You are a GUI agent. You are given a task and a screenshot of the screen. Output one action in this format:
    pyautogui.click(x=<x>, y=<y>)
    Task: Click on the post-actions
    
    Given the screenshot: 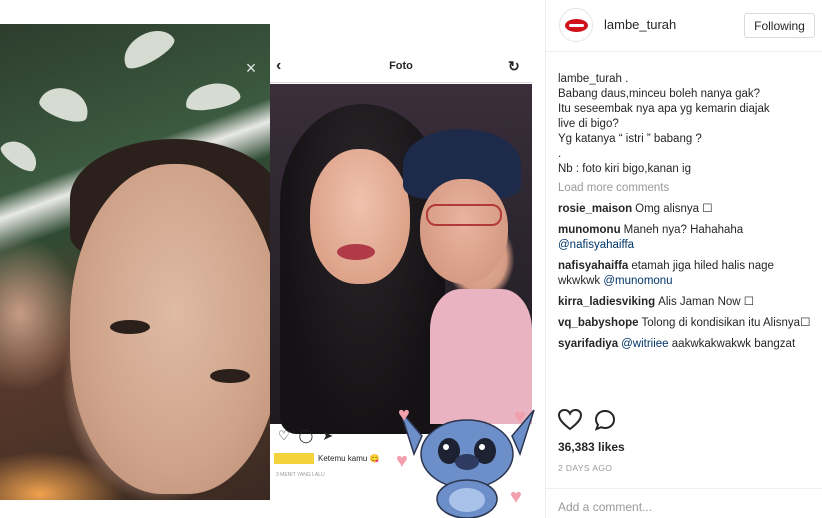 What is the action you would take?
    pyautogui.click(x=598, y=420)
    